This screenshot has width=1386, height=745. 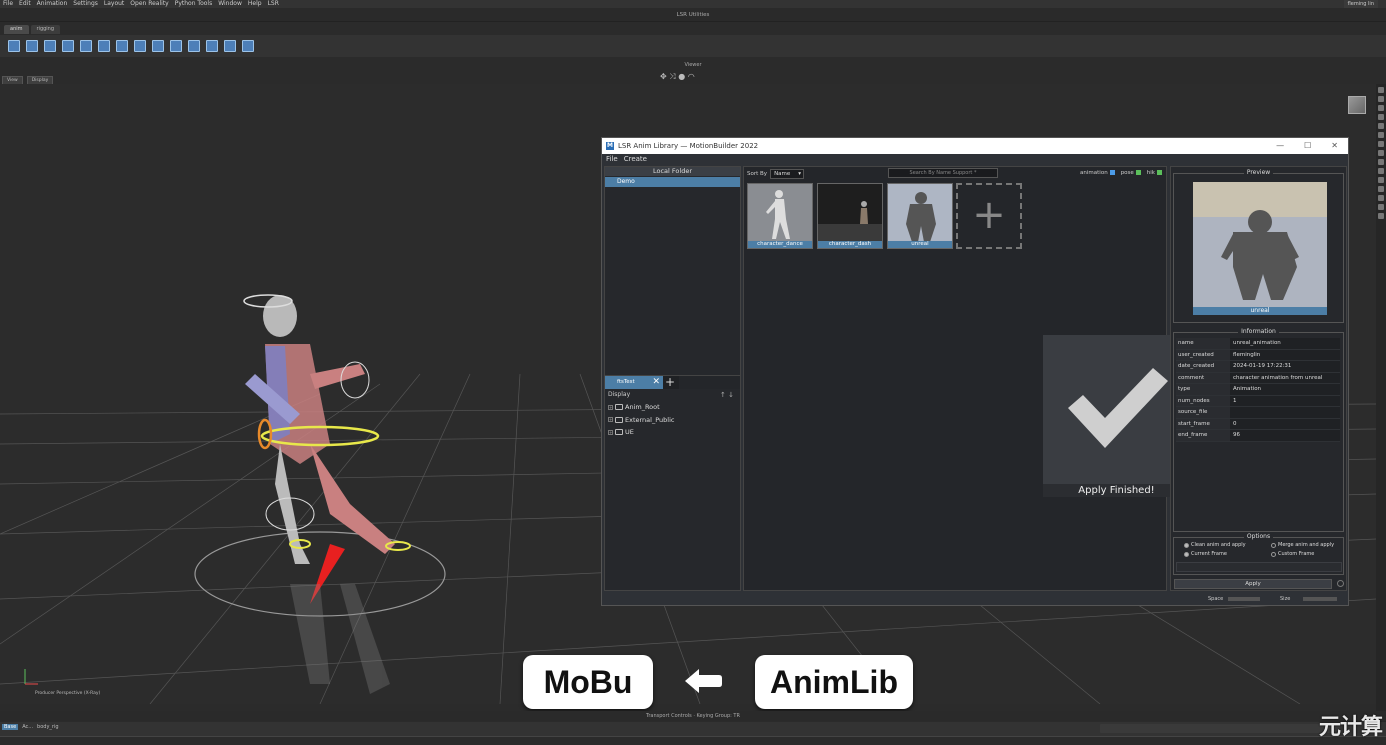 What do you see at coordinates (1205, 554) in the screenshot?
I see `option-current-frame: Current Frame` at bounding box center [1205, 554].